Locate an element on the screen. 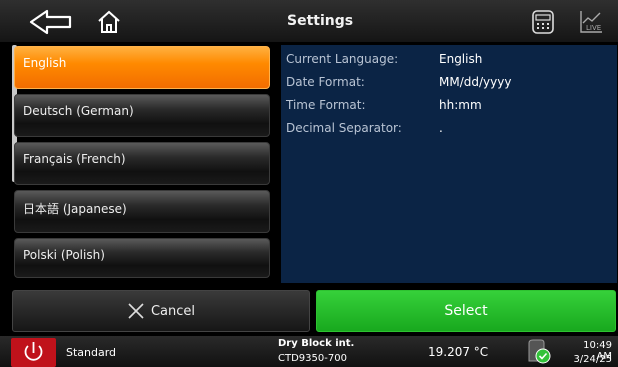 The image size is (618, 367). home-button is located at coordinates (109, 22).